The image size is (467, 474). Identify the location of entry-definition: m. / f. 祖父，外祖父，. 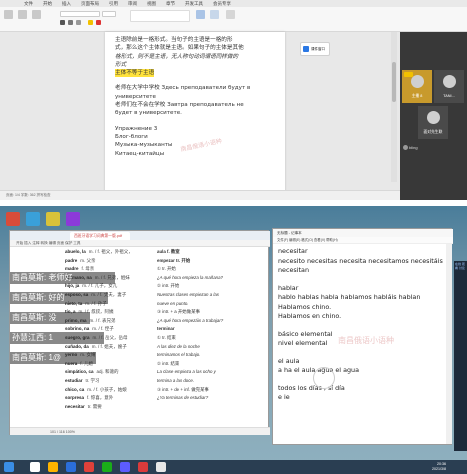
(110, 251).